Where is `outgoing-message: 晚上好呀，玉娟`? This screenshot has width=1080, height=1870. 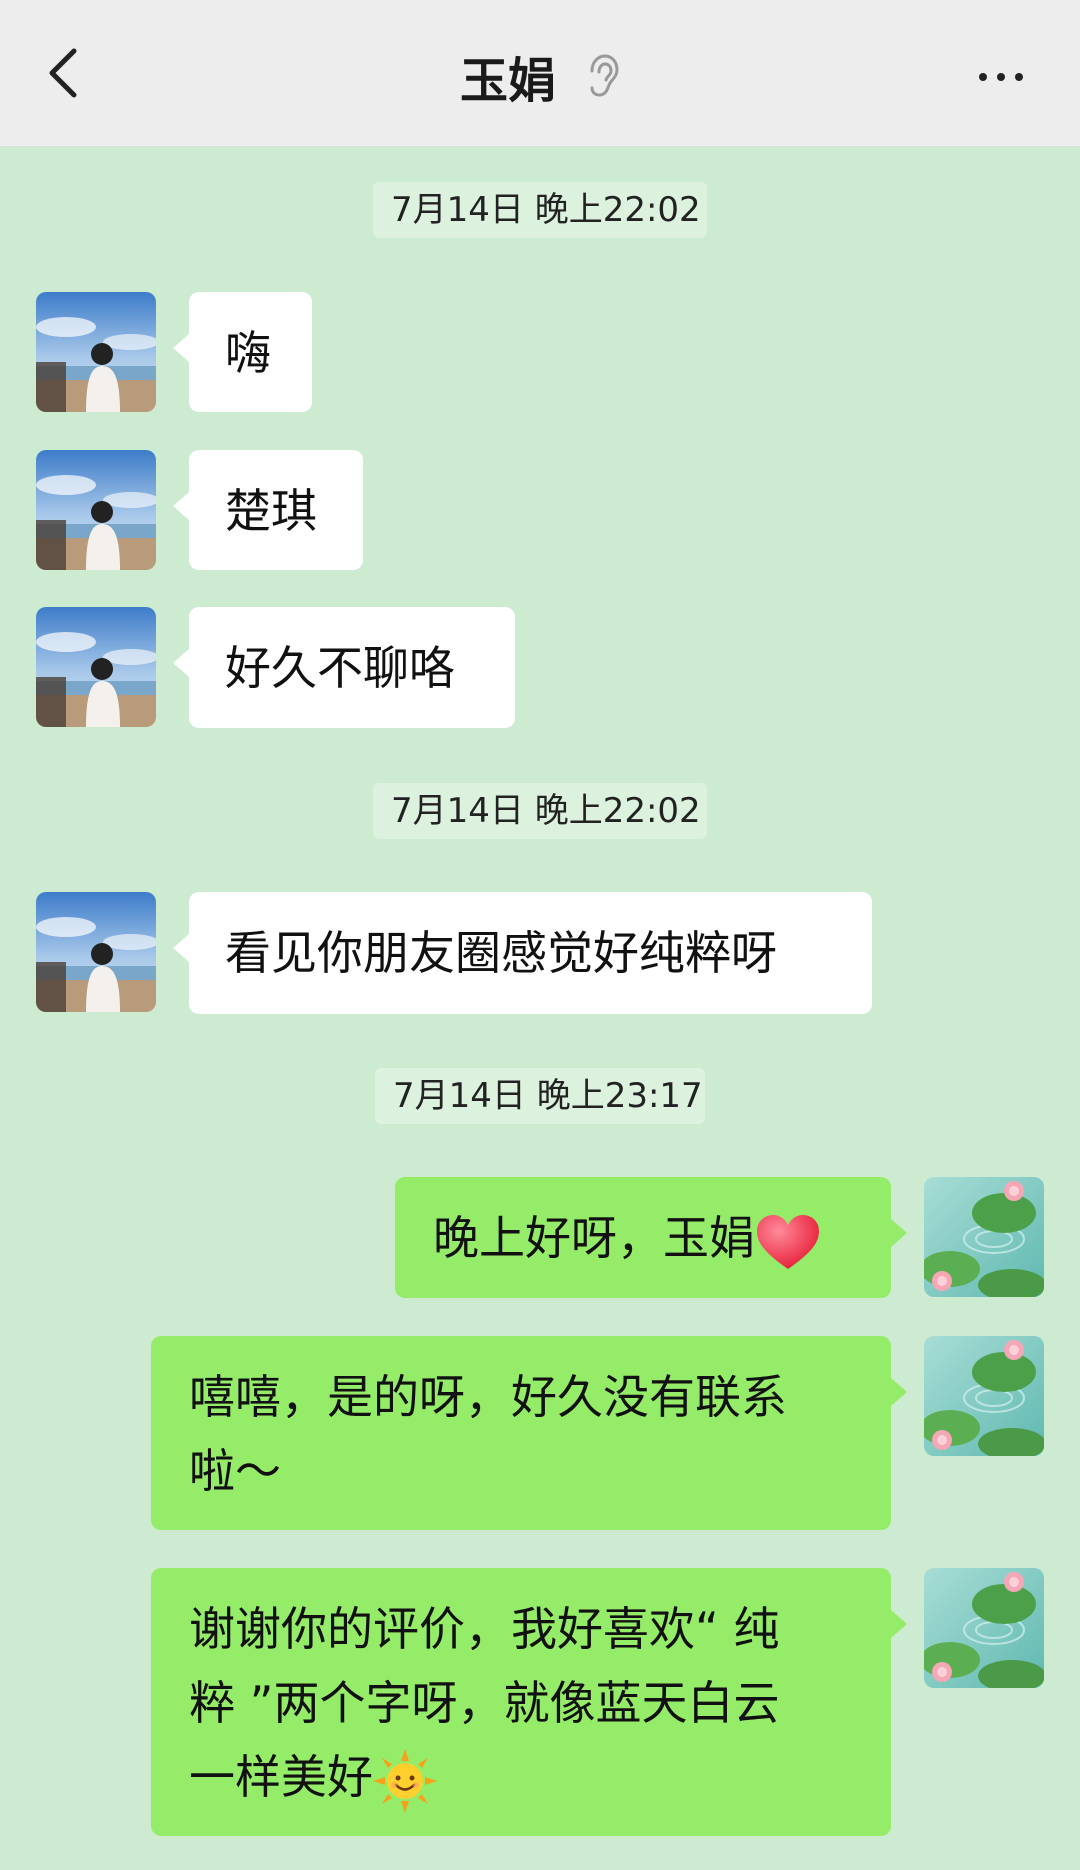 outgoing-message: 晚上好呀，玉娟 is located at coordinates (651, 1237).